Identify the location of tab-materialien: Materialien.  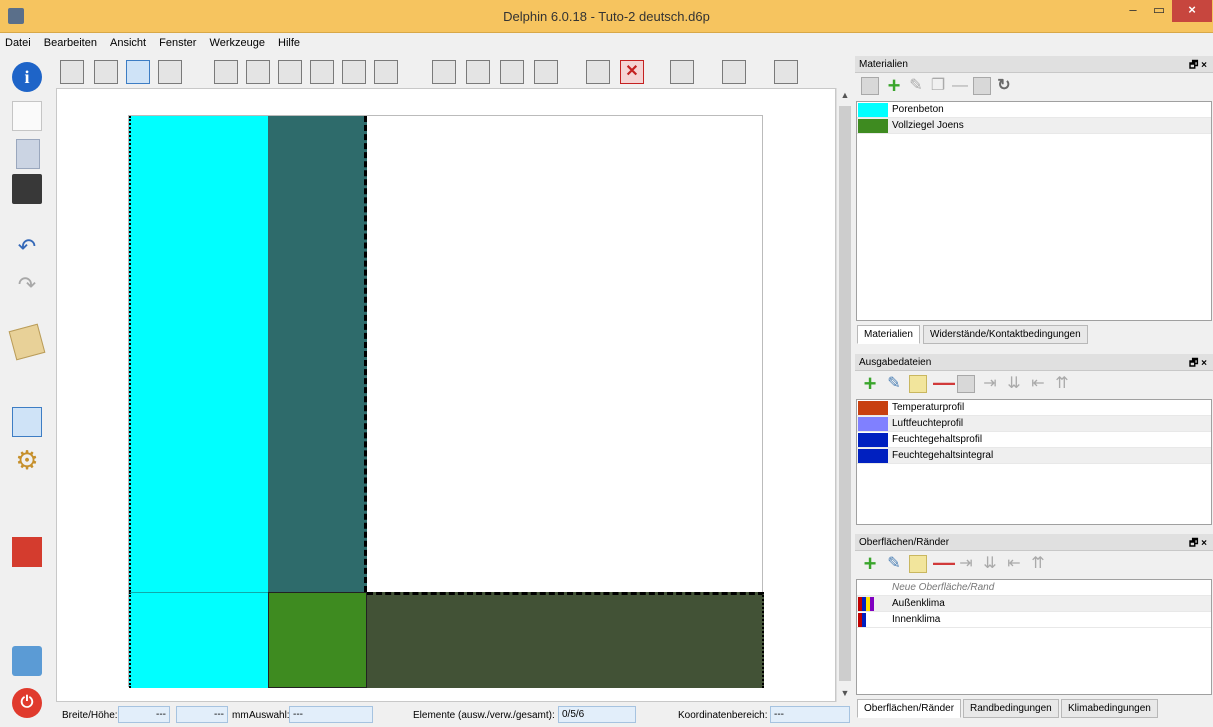
(888, 334).